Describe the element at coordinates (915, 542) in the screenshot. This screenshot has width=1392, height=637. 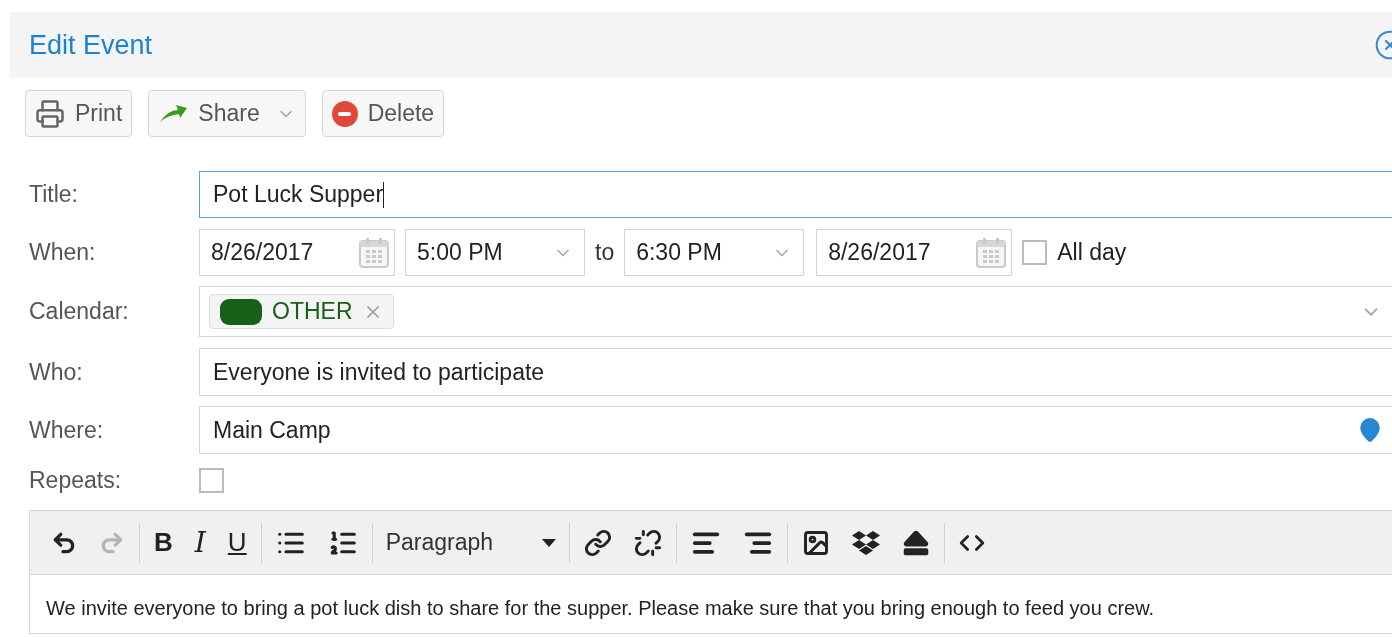
I see `upload-icon` at that location.